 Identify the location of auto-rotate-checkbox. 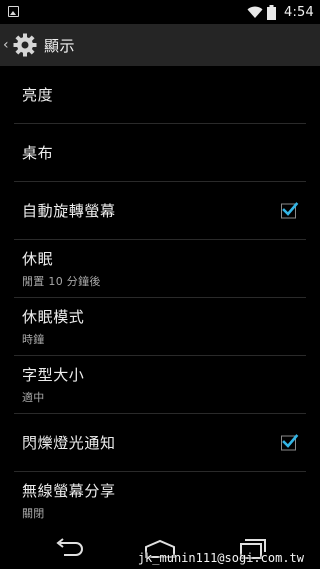
(290, 209).